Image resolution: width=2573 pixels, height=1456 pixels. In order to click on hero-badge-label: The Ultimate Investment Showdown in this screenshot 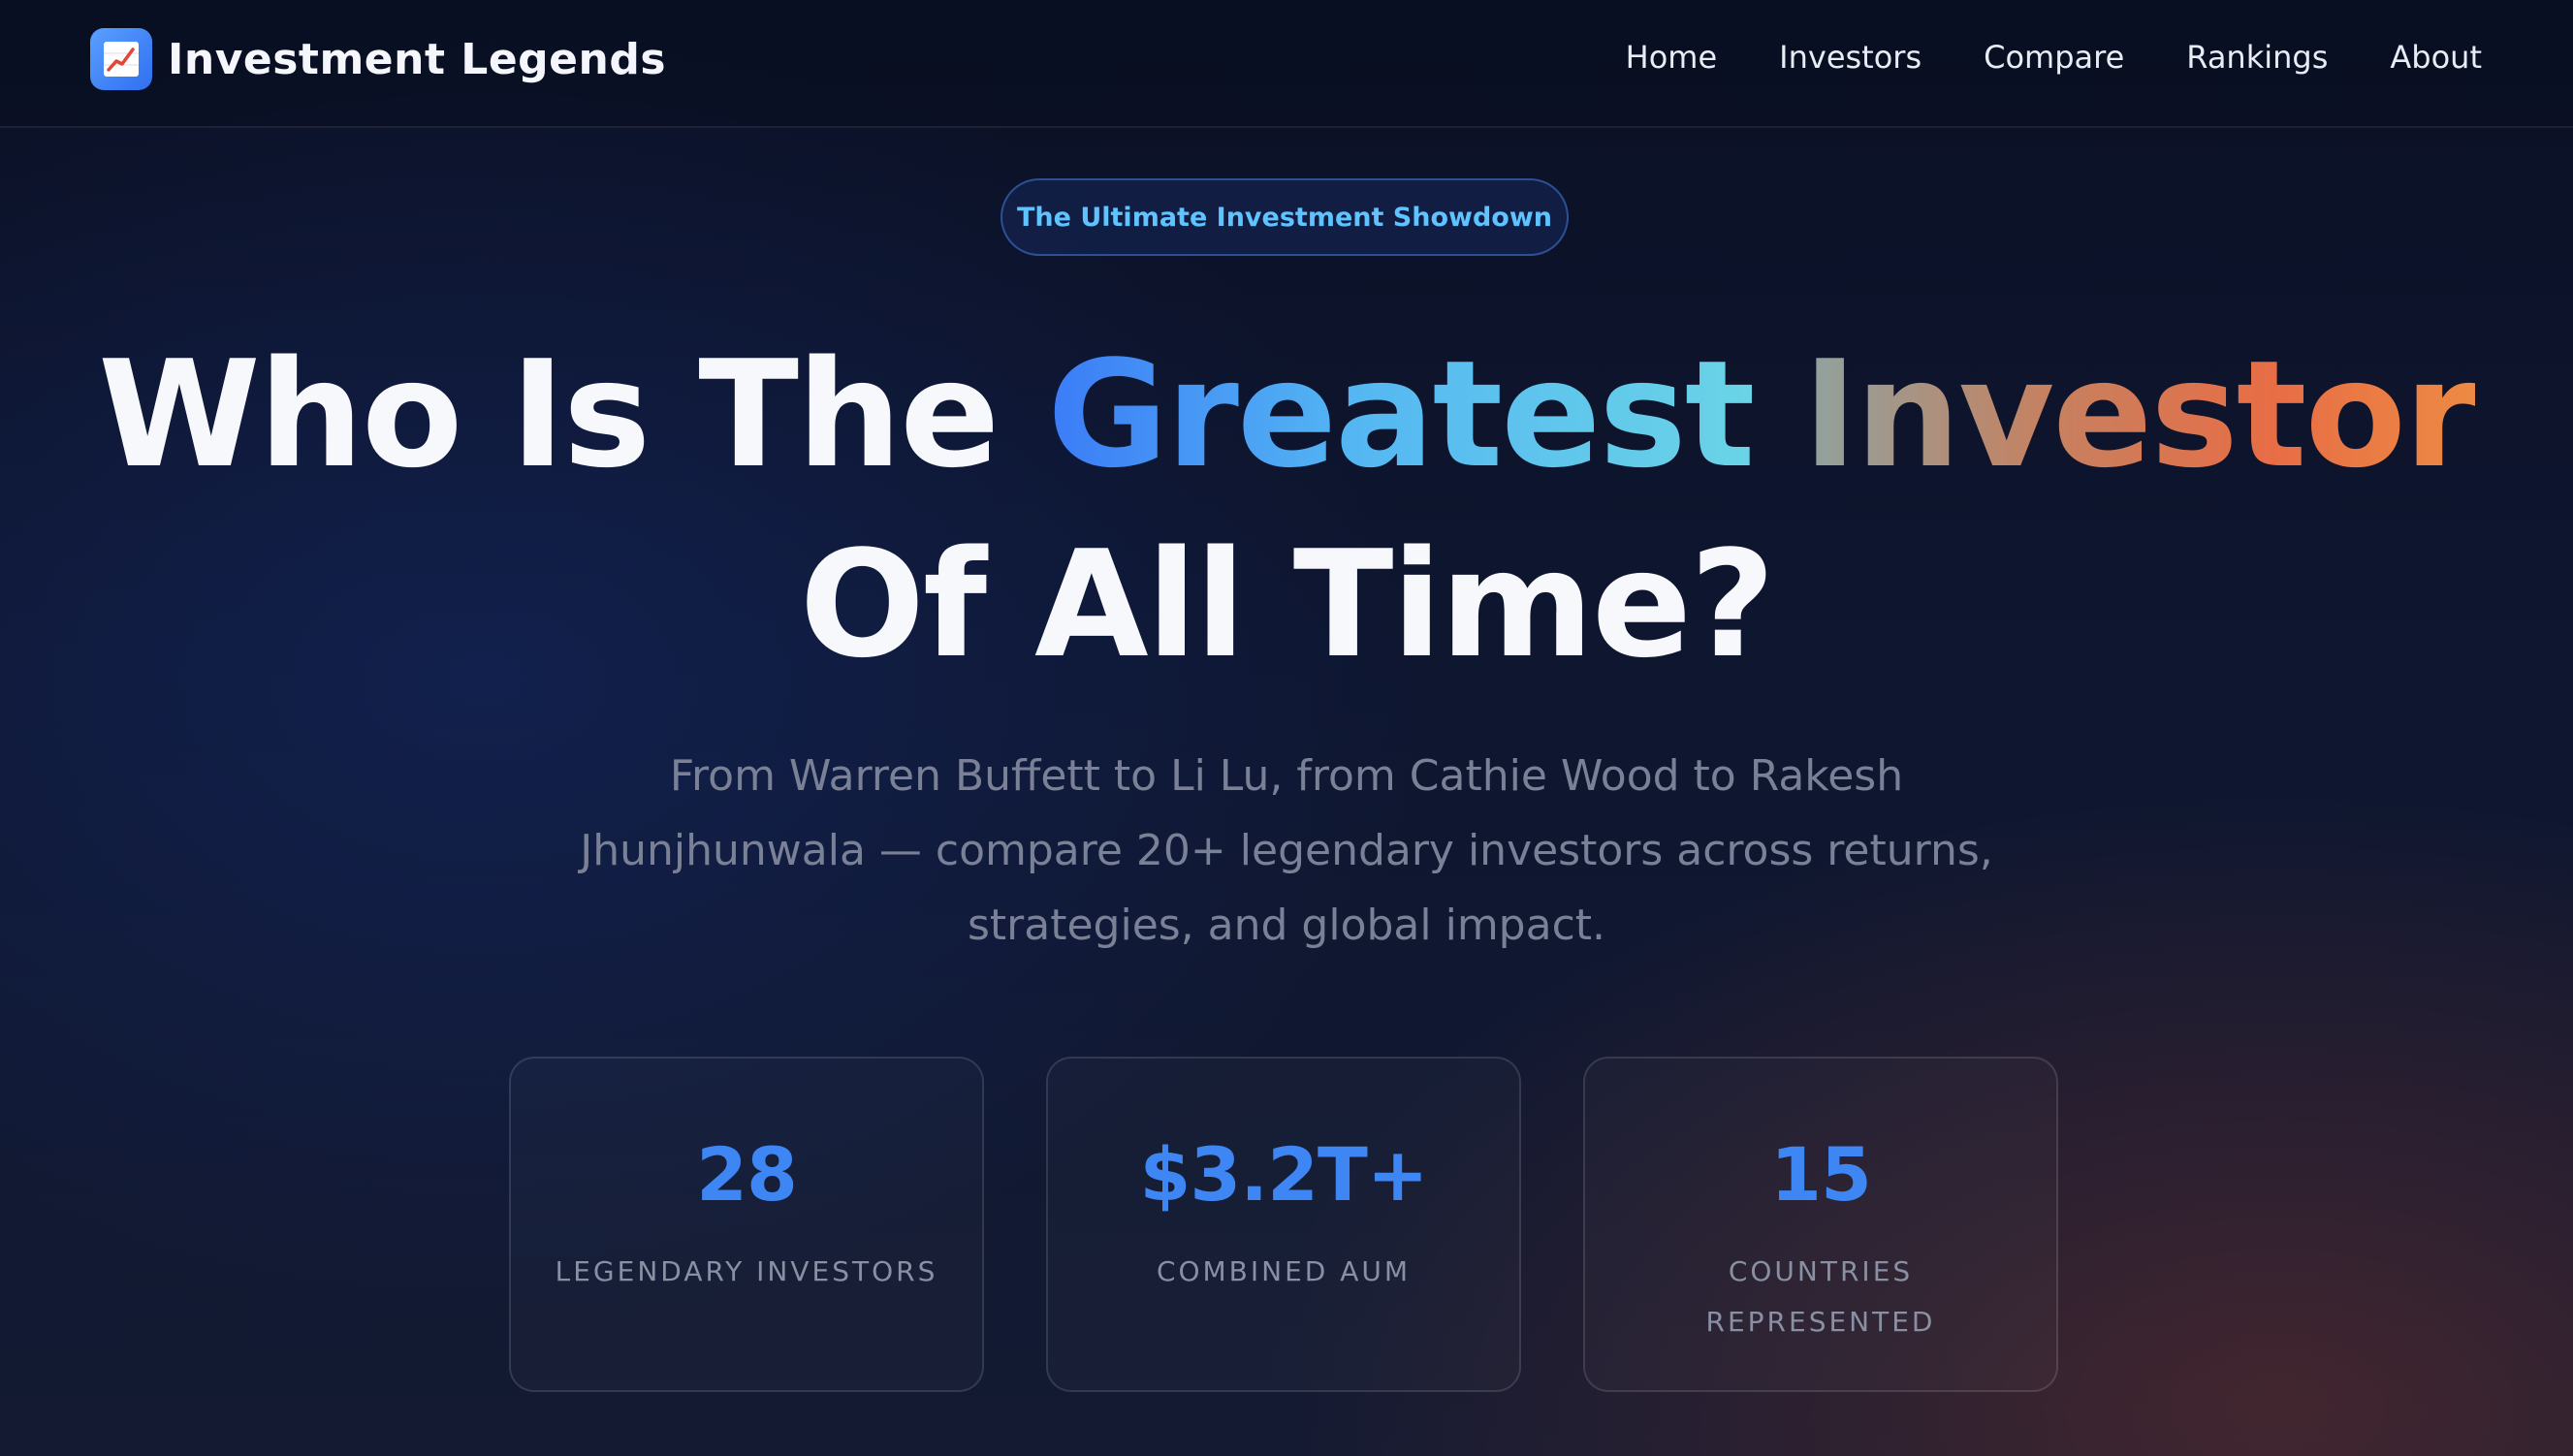, I will do `click(1285, 218)`.